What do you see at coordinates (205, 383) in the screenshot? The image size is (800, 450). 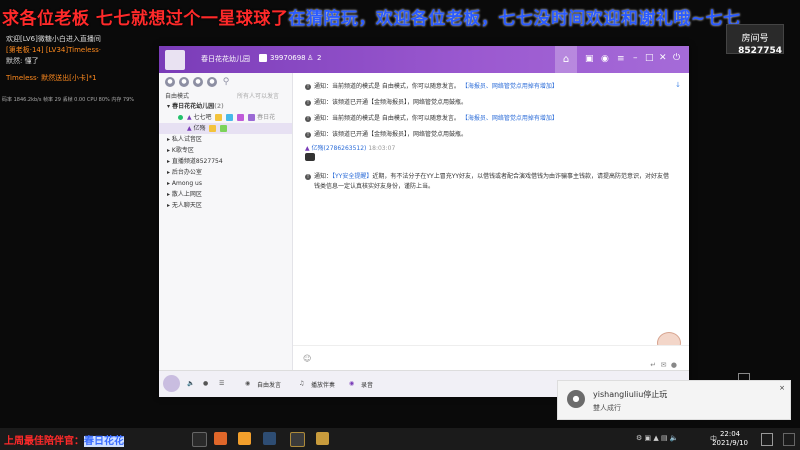 I see `mic-icon: ●` at bounding box center [205, 383].